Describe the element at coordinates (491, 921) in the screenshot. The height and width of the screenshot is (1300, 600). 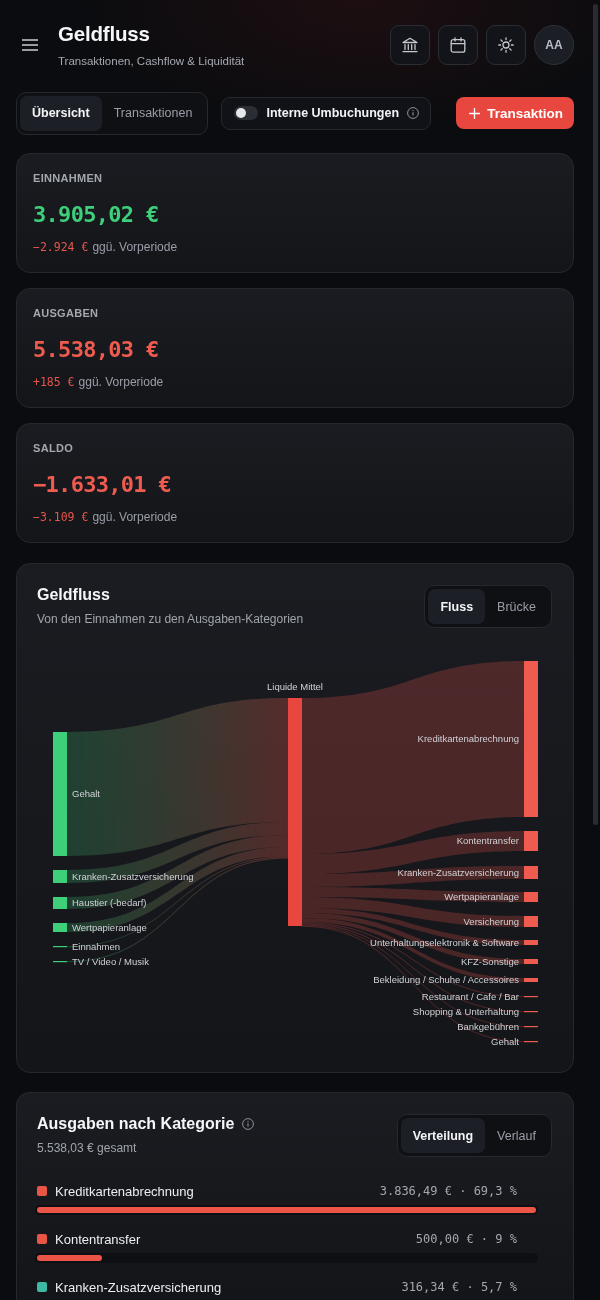
I see `node-label: Versicherung` at that location.